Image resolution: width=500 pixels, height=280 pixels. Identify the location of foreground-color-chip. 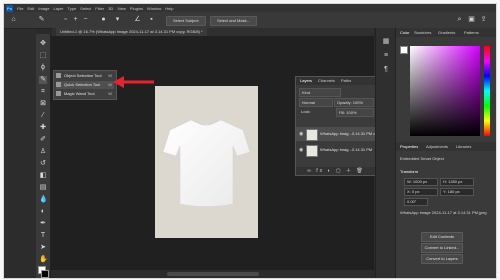
(404, 50).